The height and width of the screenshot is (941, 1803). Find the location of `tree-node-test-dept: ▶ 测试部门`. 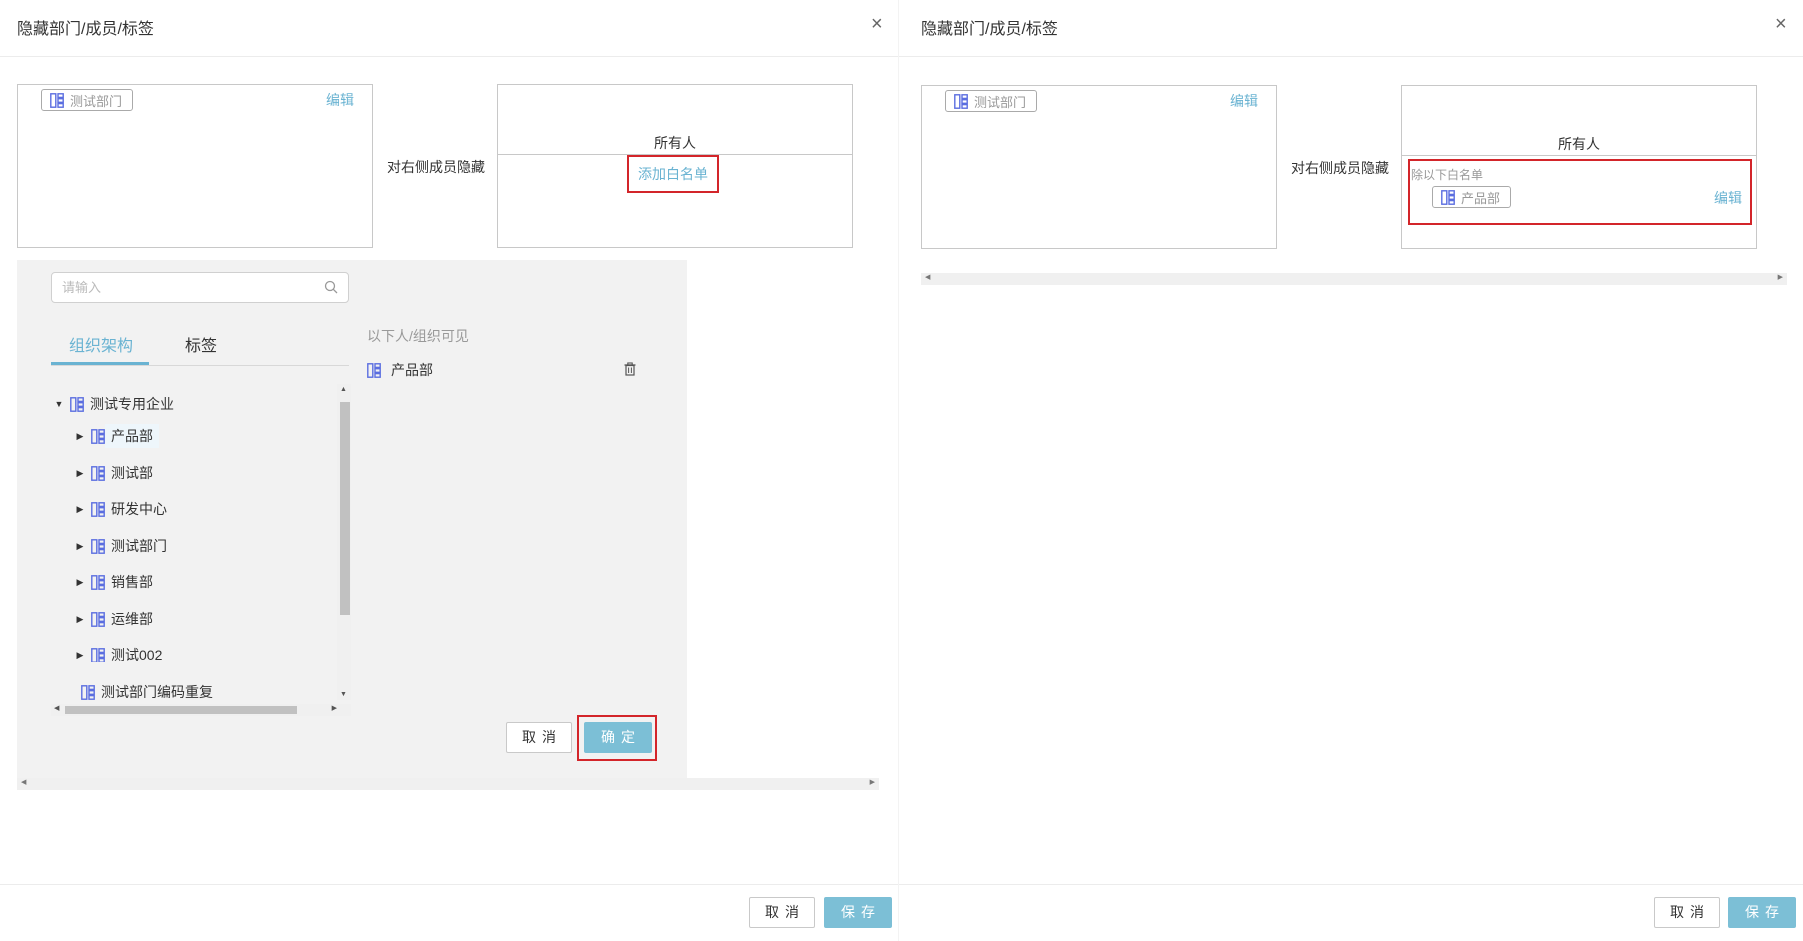

tree-node-test-dept: ▶ 测试部门 is located at coordinates (121, 546).